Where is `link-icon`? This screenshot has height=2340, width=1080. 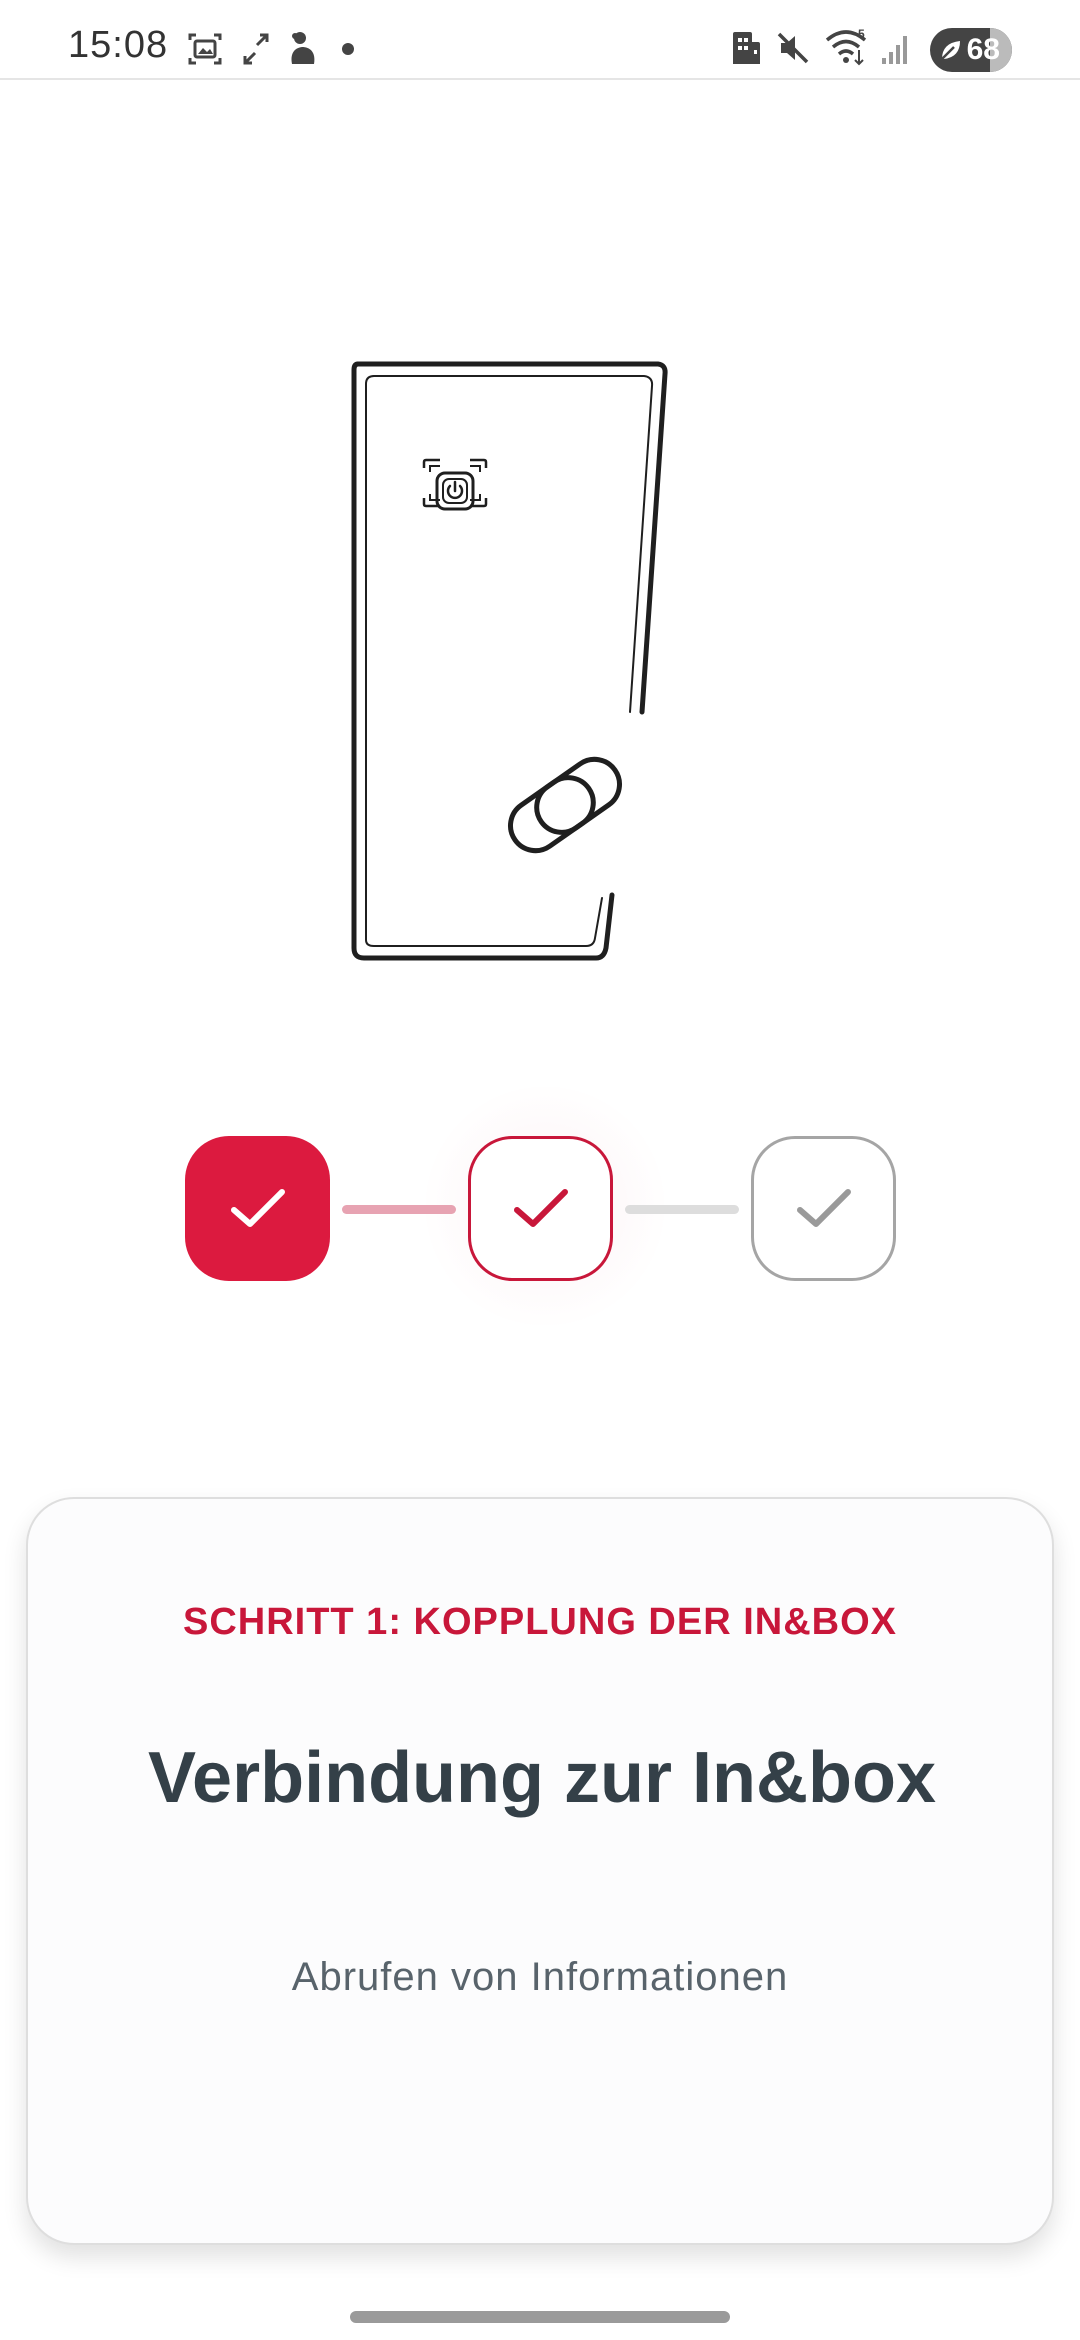
link-icon is located at coordinates (565, 805).